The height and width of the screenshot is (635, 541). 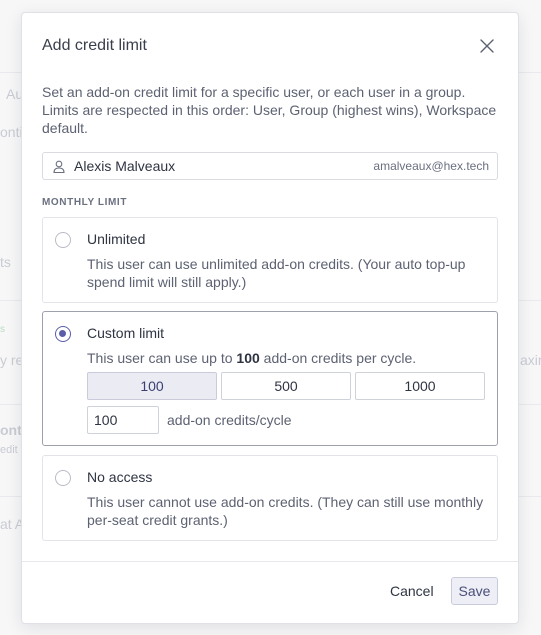 What do you see at coordinates (152, 386) in the screenshot?
I see `preset-100-button: 100` at bounding box center [152, 386].